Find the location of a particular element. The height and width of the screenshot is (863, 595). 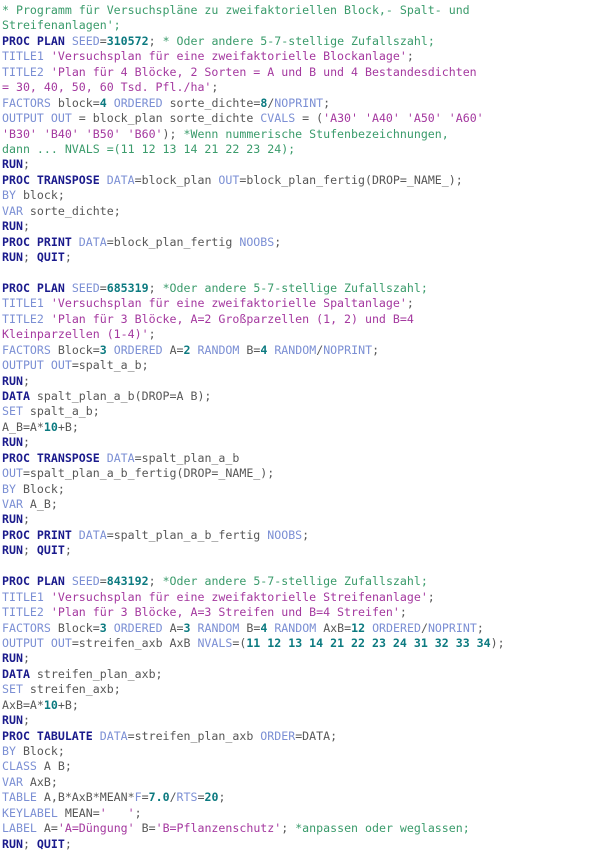

code-token-plain: sorte_dichte= is located at coordinates (211, 102).